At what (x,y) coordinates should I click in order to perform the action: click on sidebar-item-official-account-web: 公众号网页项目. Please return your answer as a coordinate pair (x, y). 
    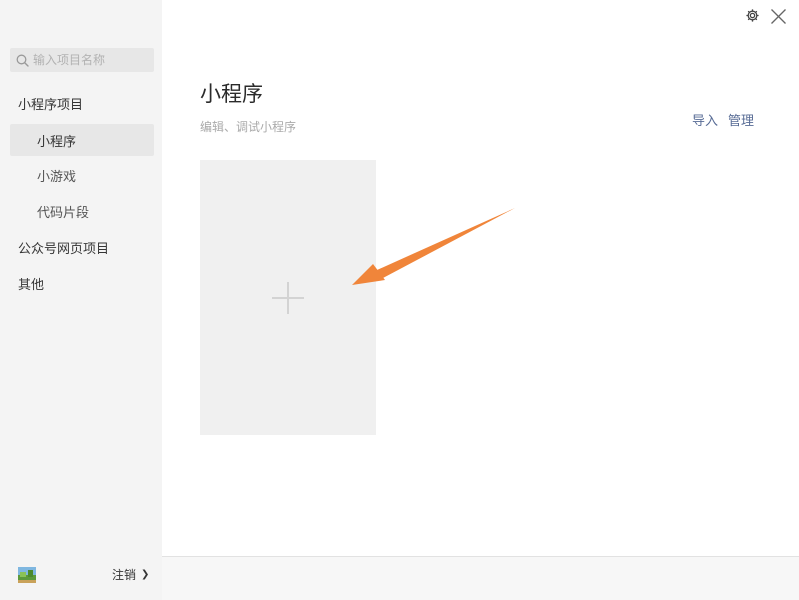
    Looking at the image, I should click on (86, 247).